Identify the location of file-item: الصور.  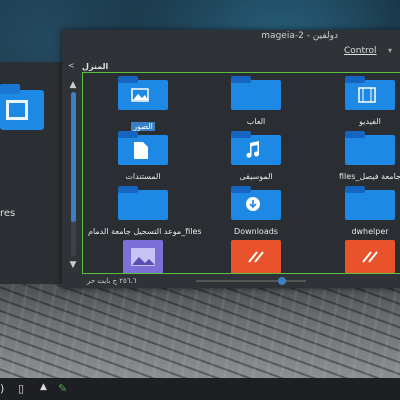
(143, 104).